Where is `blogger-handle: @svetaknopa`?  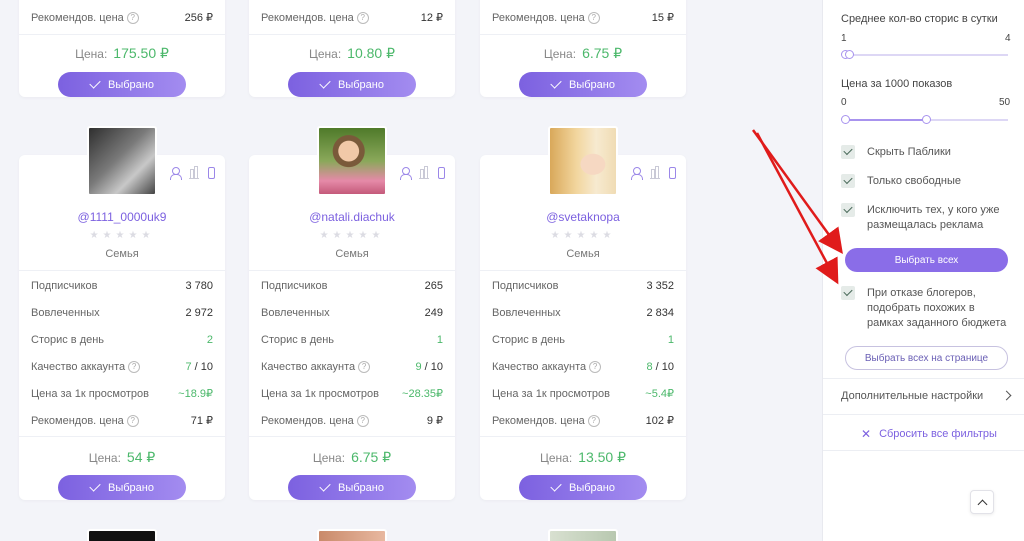 blogger-handle: @svetaknopa is located at coordinates (583, 217).